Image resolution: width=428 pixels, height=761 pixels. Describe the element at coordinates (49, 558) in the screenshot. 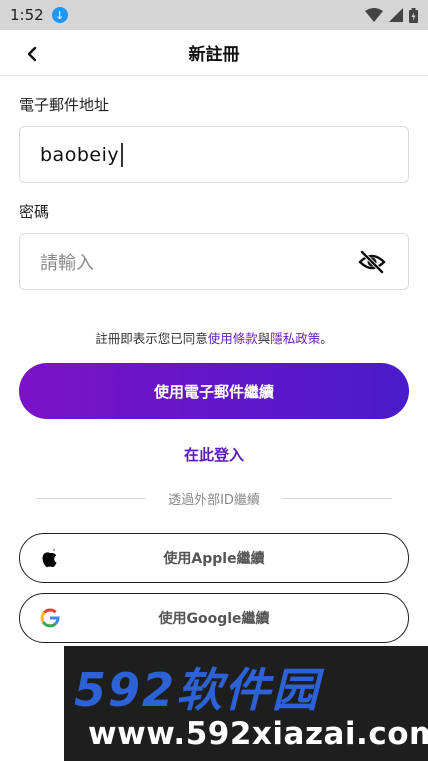

I see `apple-icon` at that location.